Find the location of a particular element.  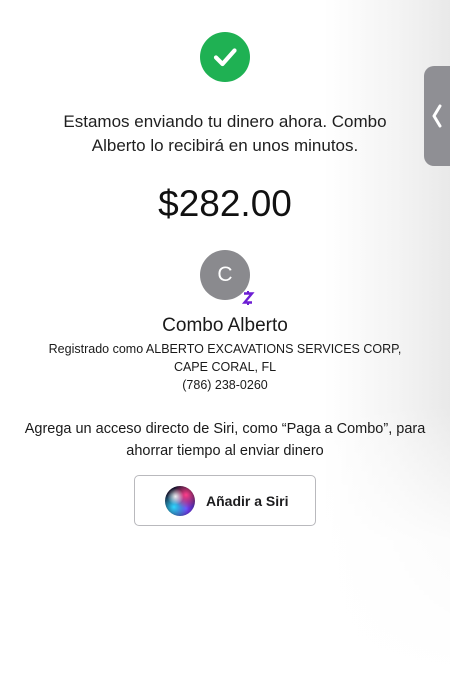

recipient-name: Combo Alberto is located at coordinates (225, 325).